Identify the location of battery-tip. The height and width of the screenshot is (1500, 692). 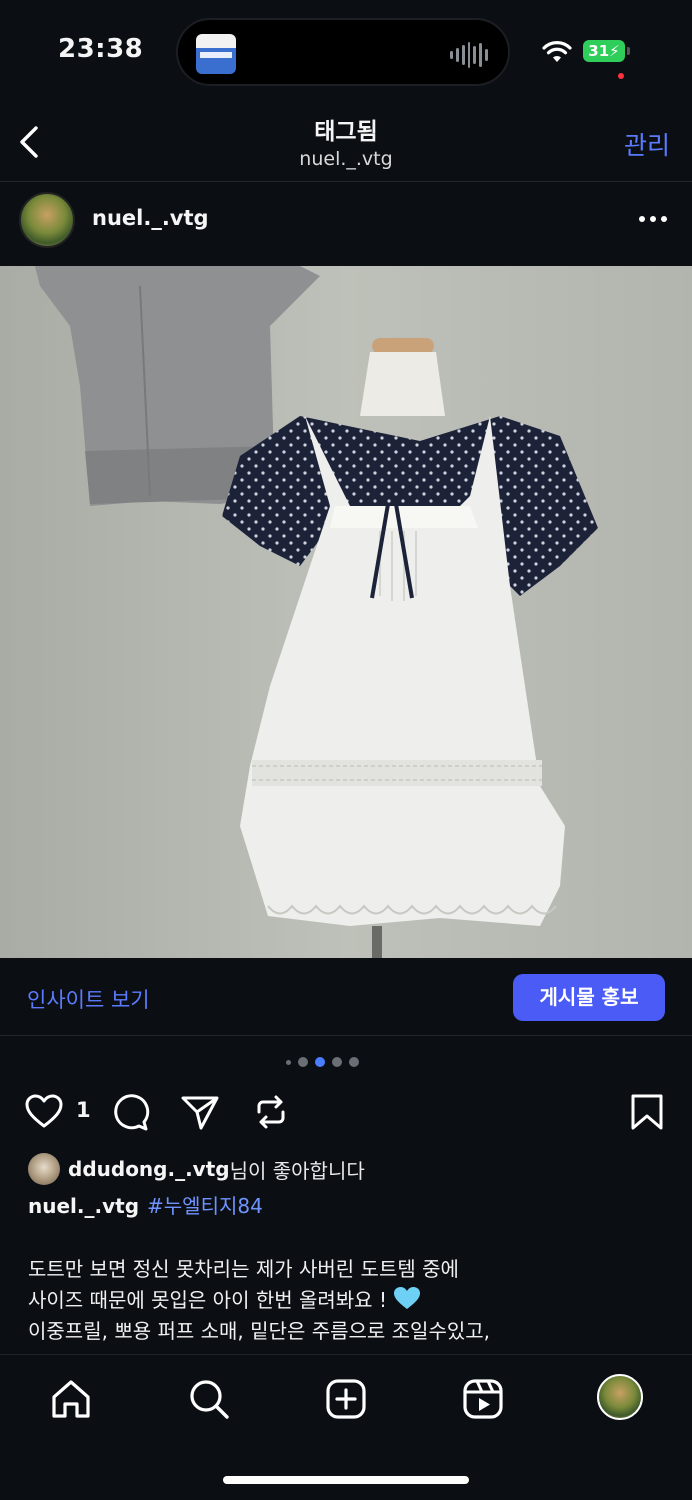
(628, 51).